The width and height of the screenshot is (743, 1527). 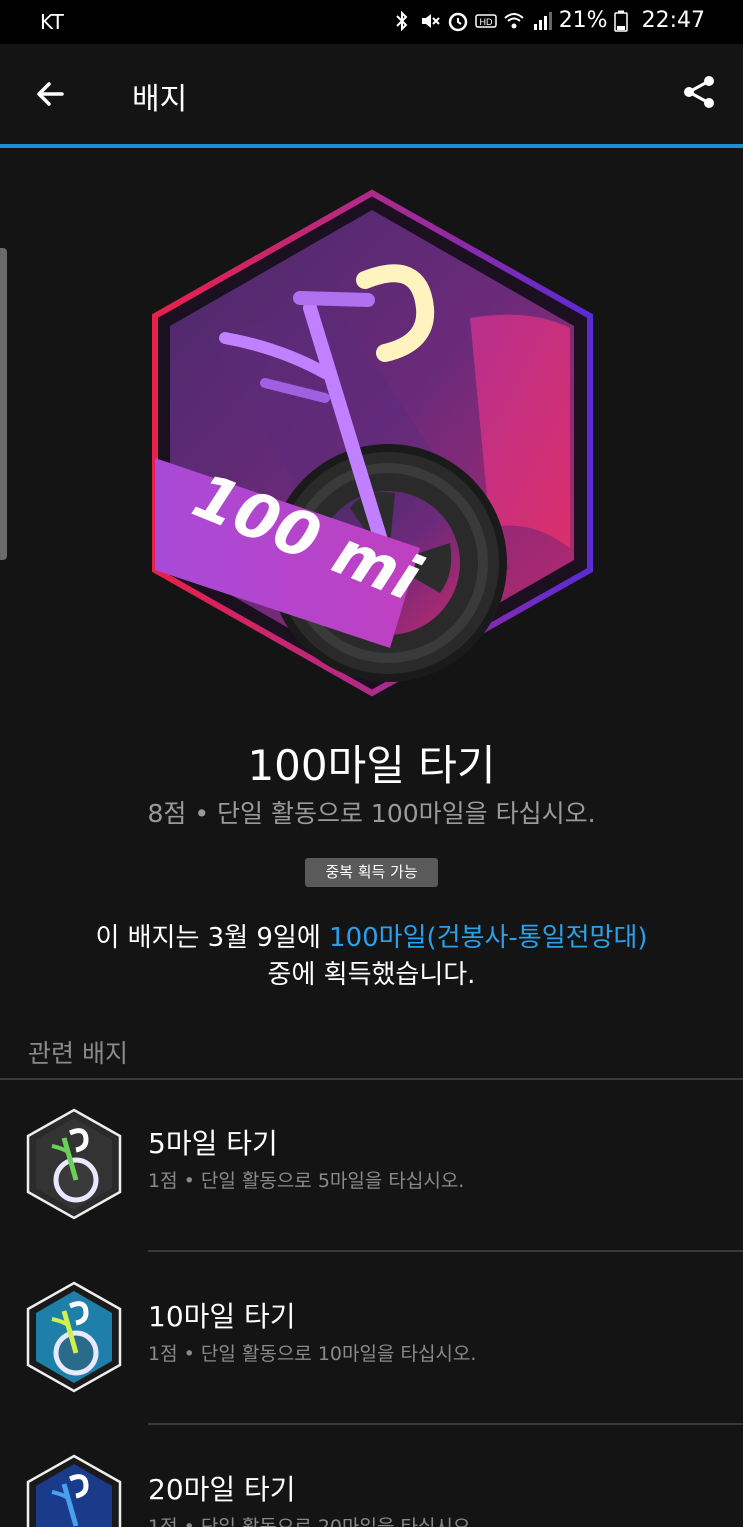 I want to click on earned-info: 이 배지는 3월 9일에 100마일(건봉사-통일전망대) 중에 획득했습니다., so click(x=371, y=957).